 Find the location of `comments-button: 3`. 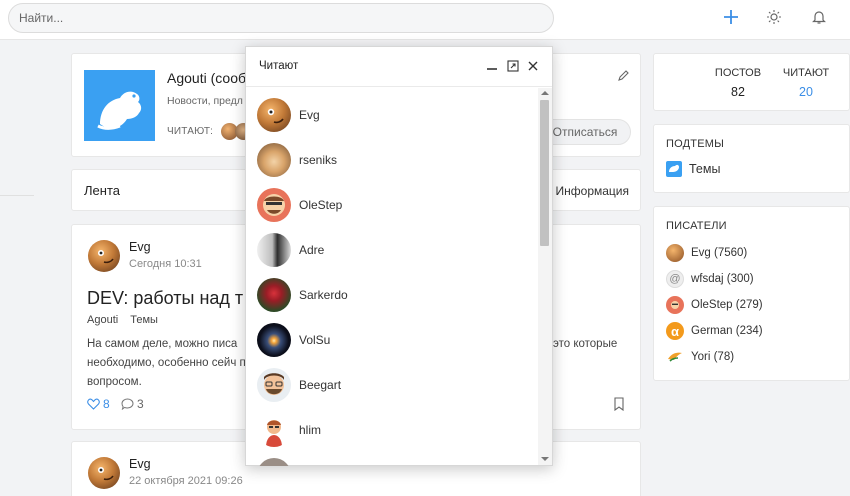

comments-button: 3 is located at coordinates (132, 404).